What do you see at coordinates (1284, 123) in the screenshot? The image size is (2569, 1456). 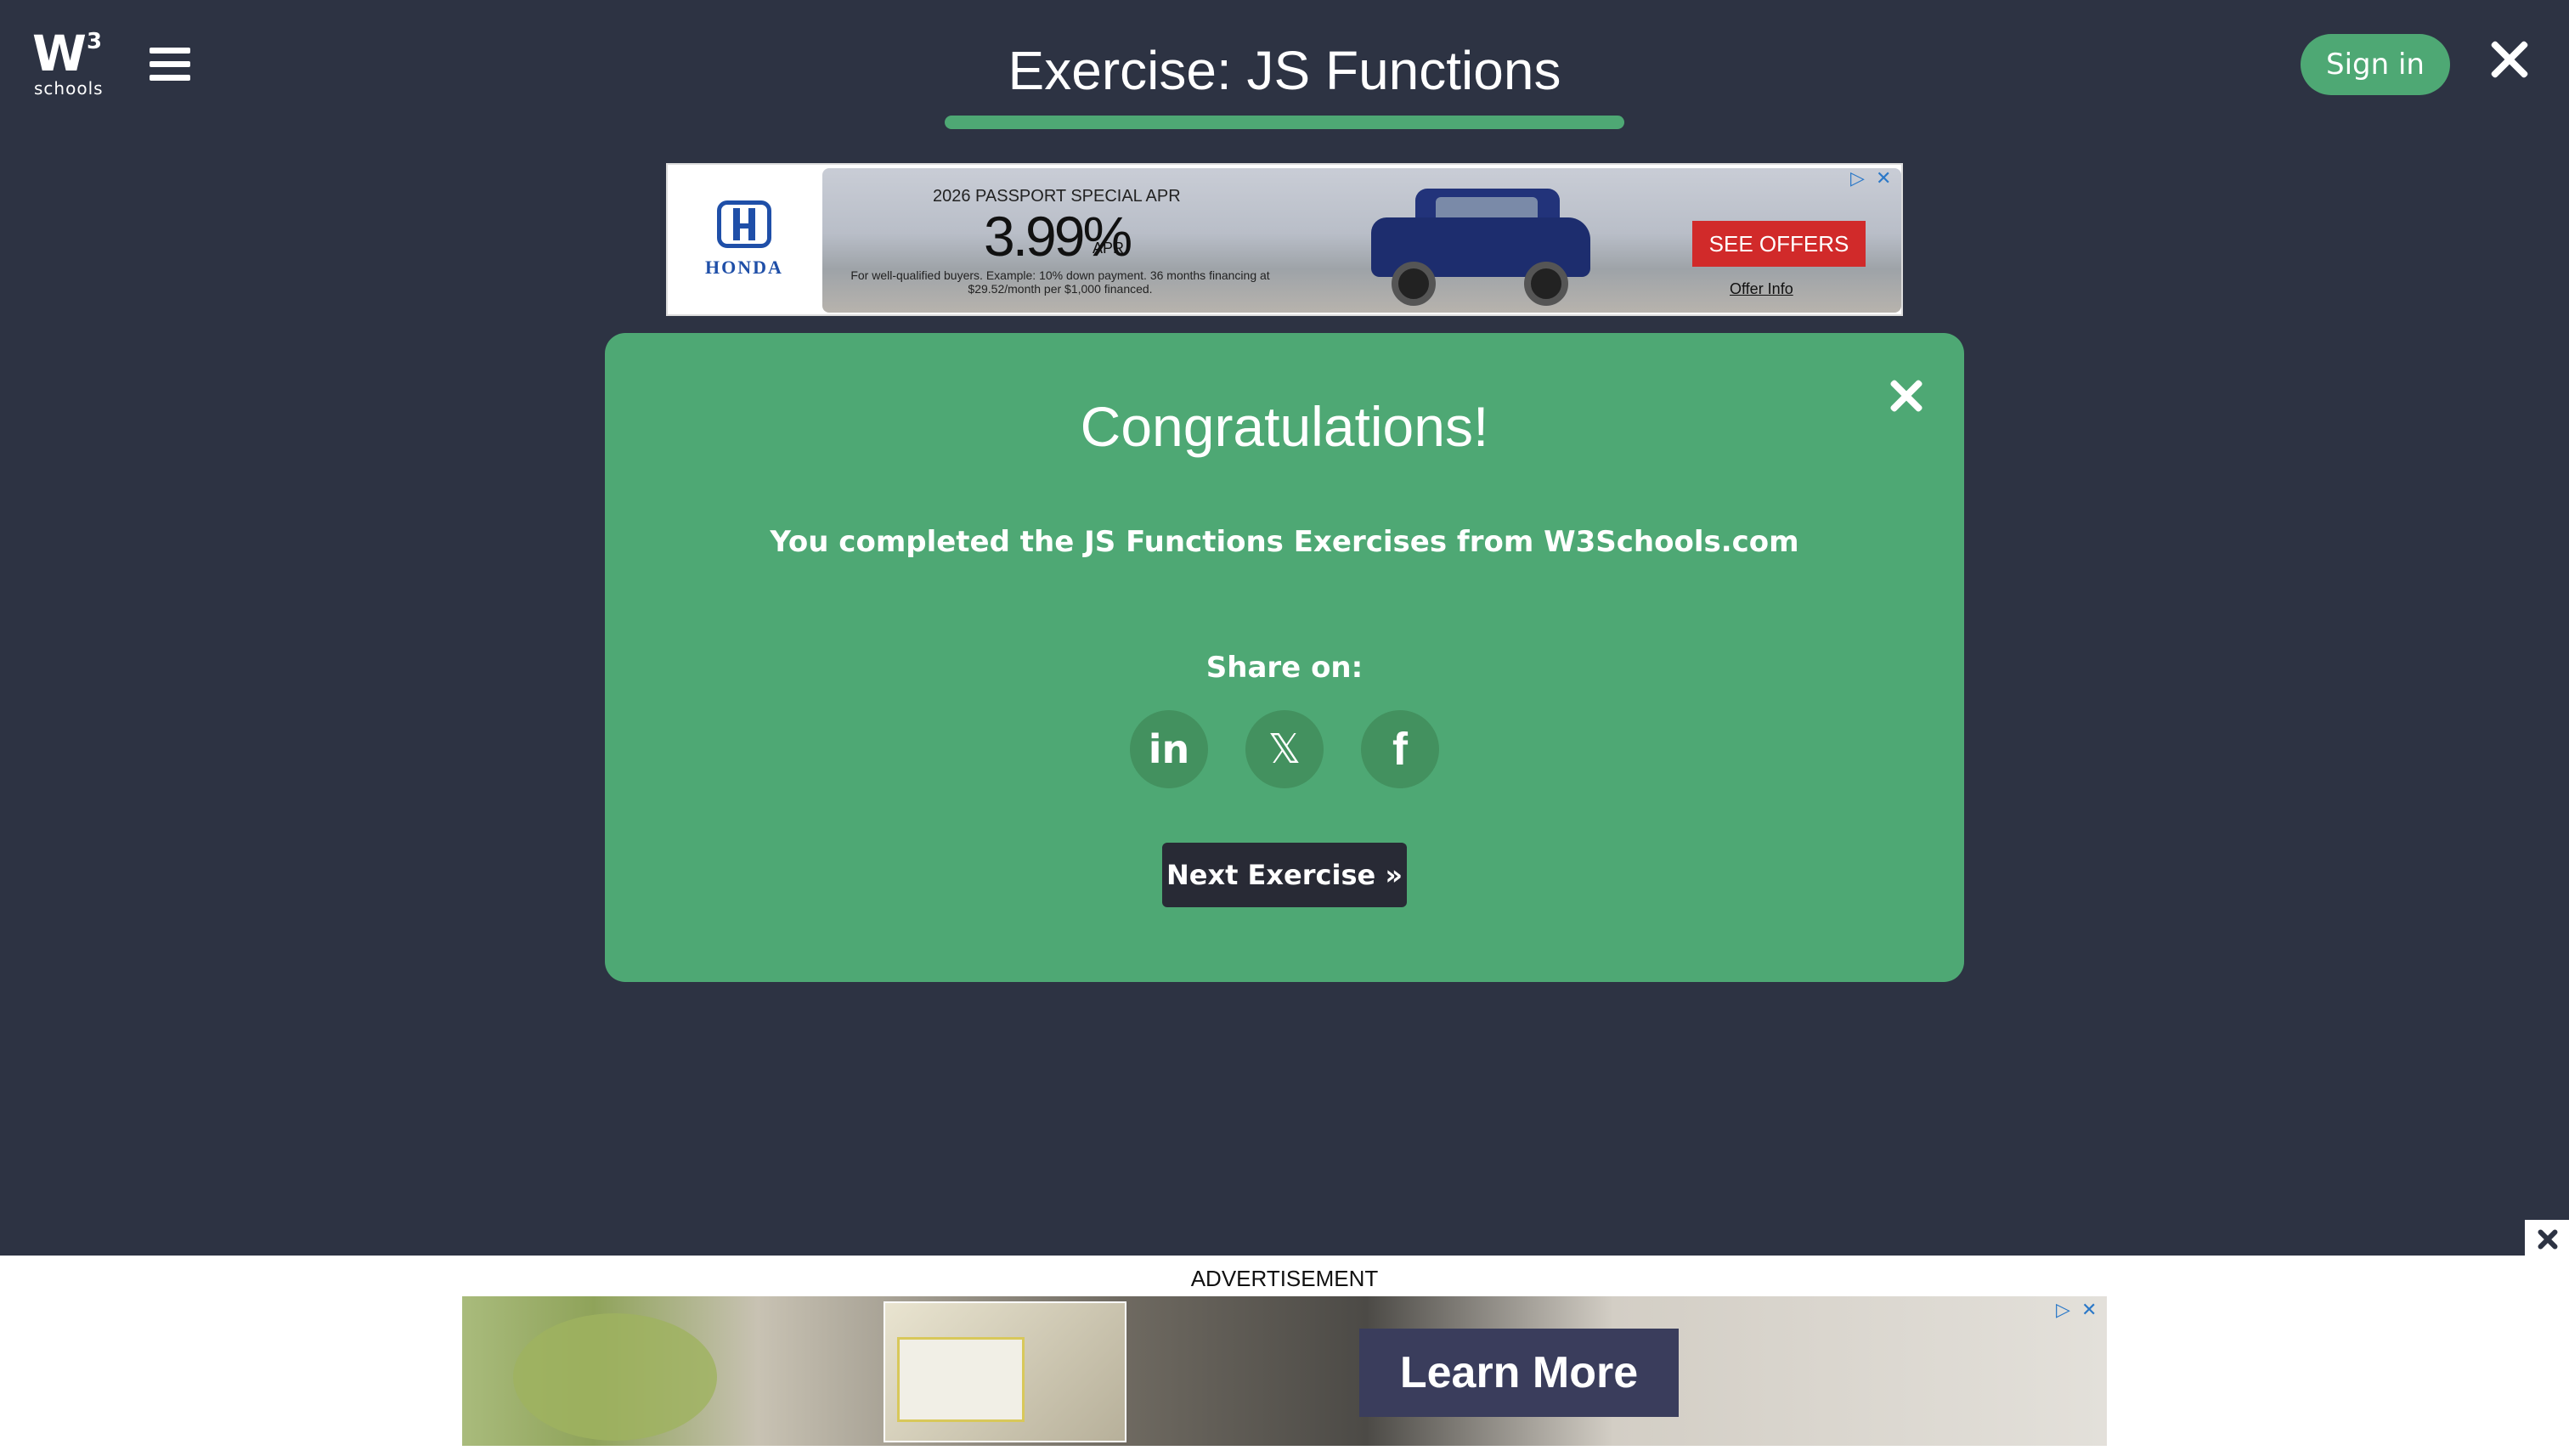 I see `title-progress-bar` at bounding box center [1284, 123].